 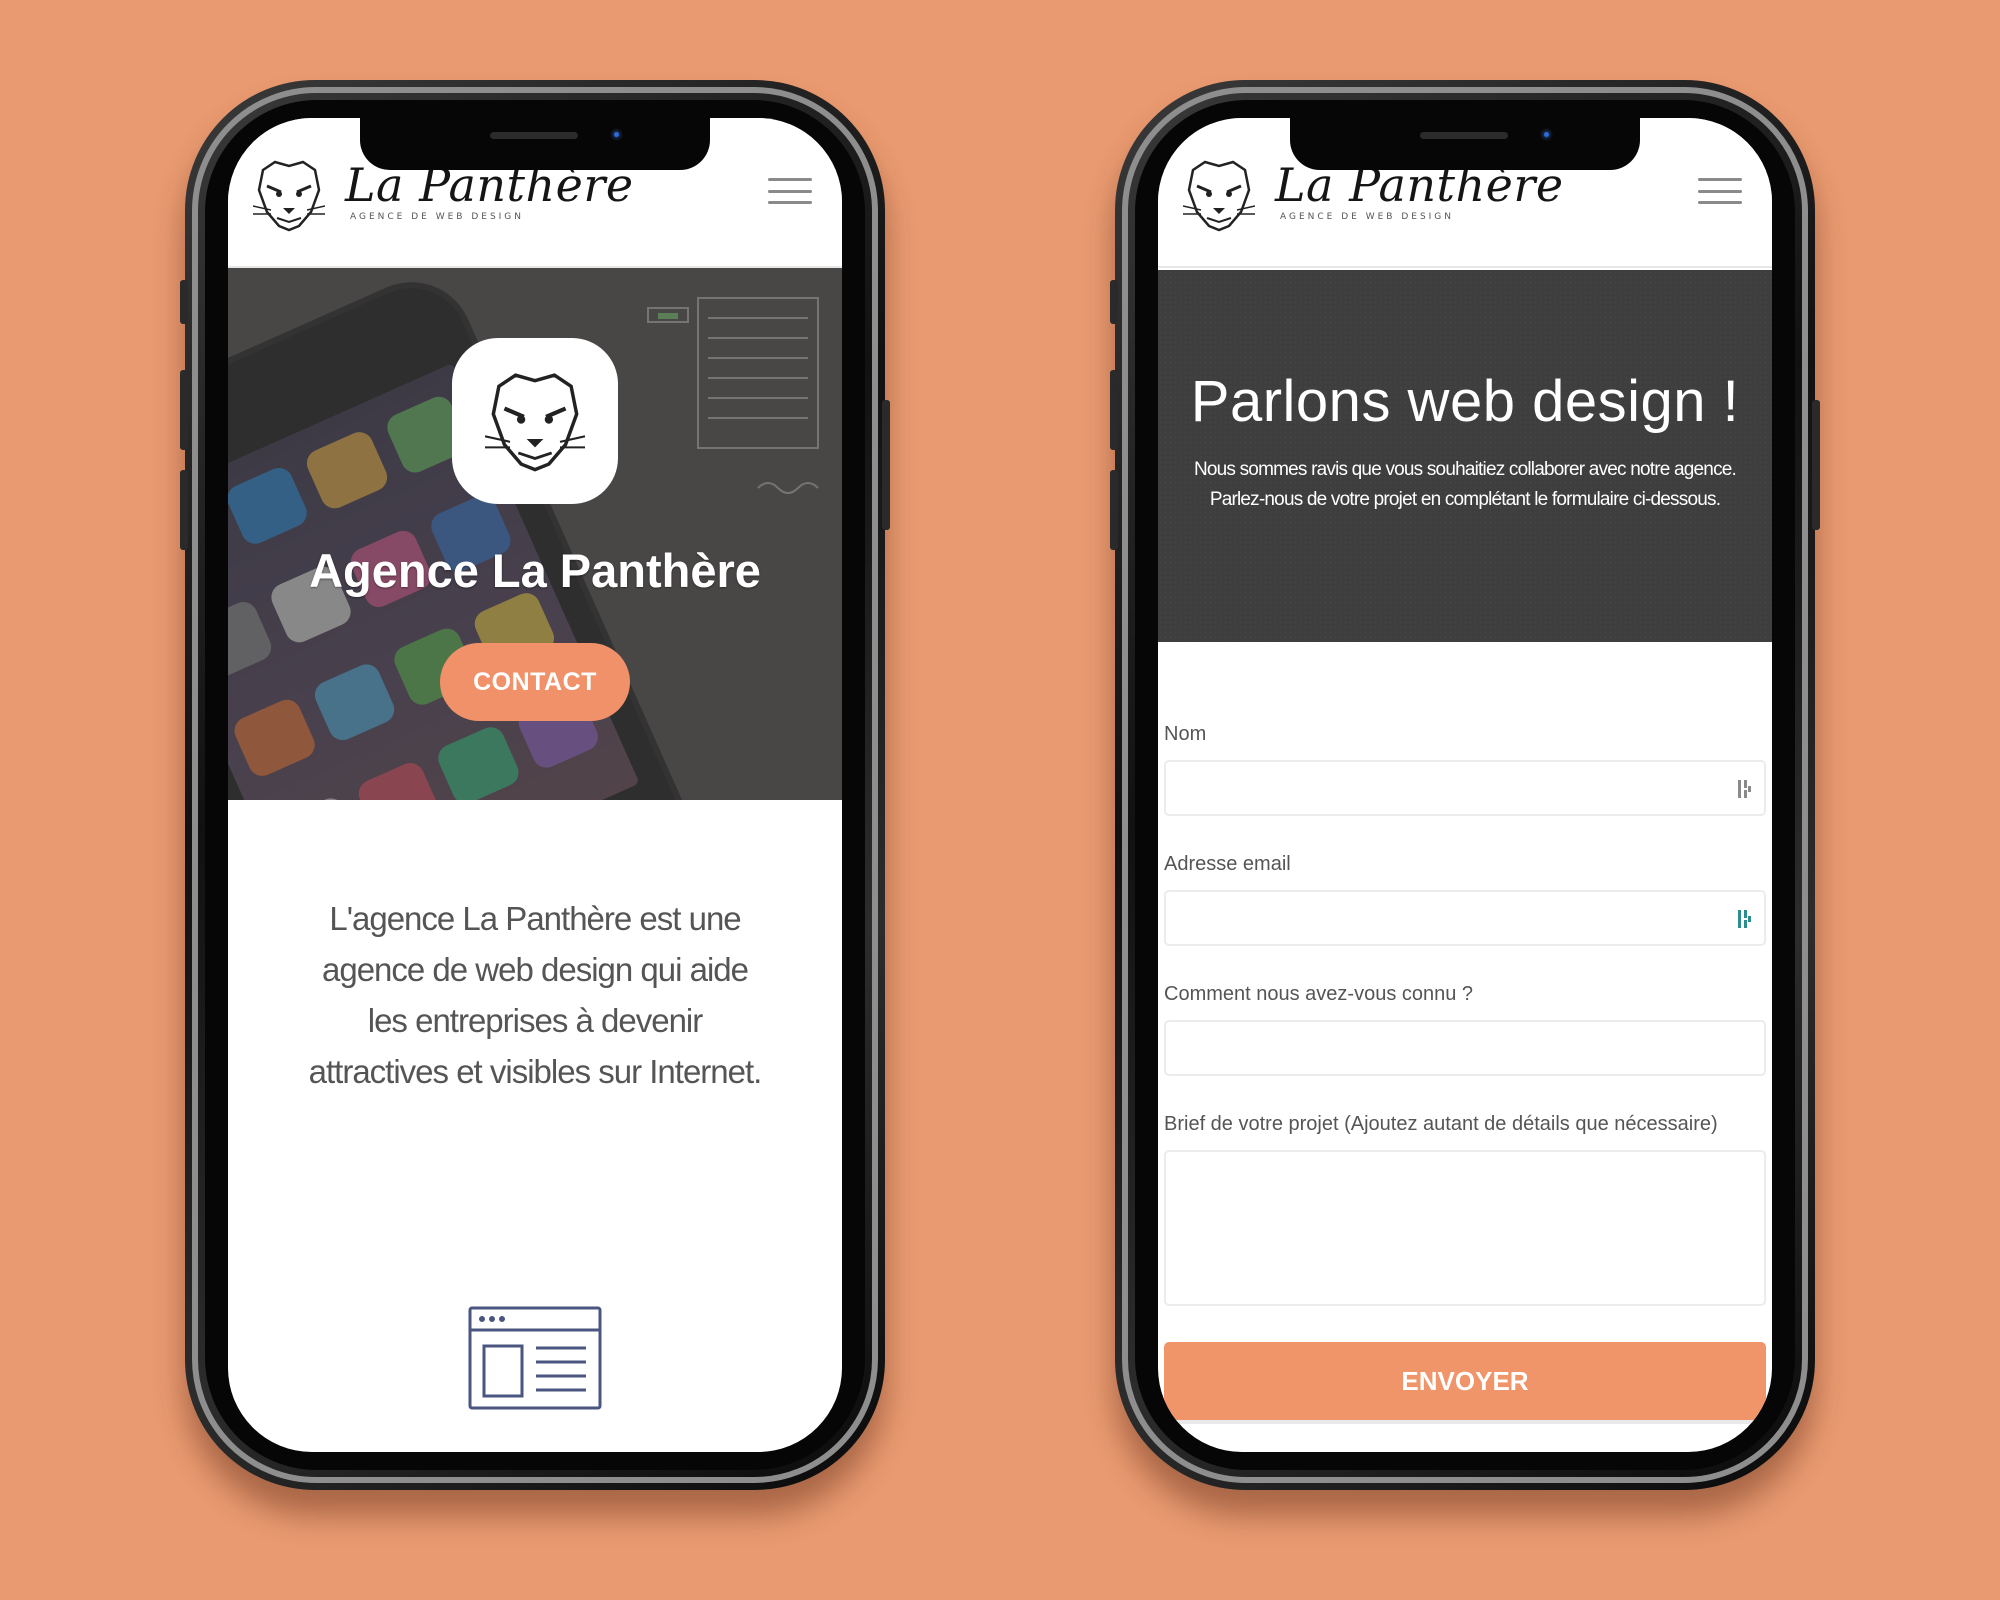 I want to click on home-hero: Agence La Panthère CONTACT, so click(x=535, y=534).